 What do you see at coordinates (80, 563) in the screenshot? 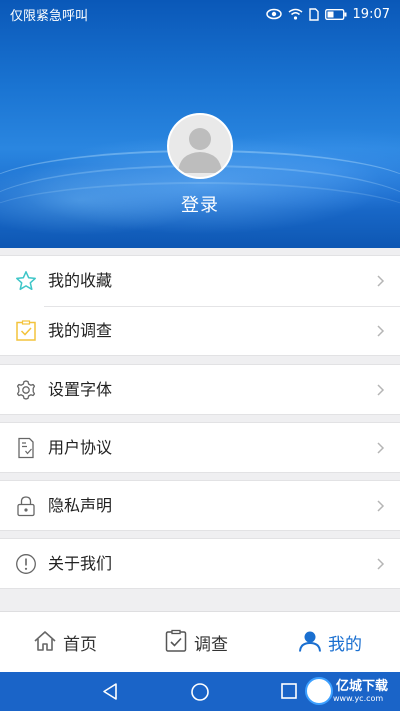
I see `menu-item-label: 关于我们` at bounding box center [80, 563].